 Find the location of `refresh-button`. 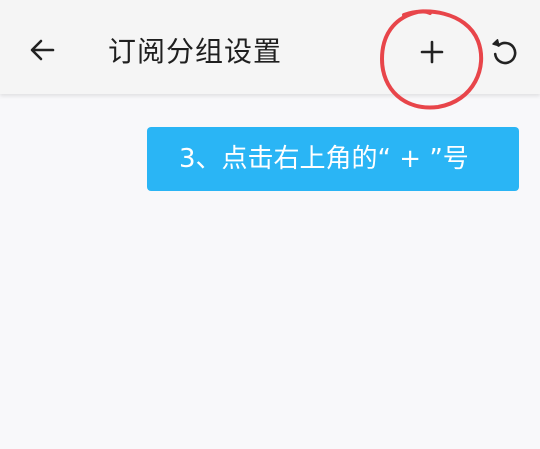

refresh-button is located at coordinates (505, 52).